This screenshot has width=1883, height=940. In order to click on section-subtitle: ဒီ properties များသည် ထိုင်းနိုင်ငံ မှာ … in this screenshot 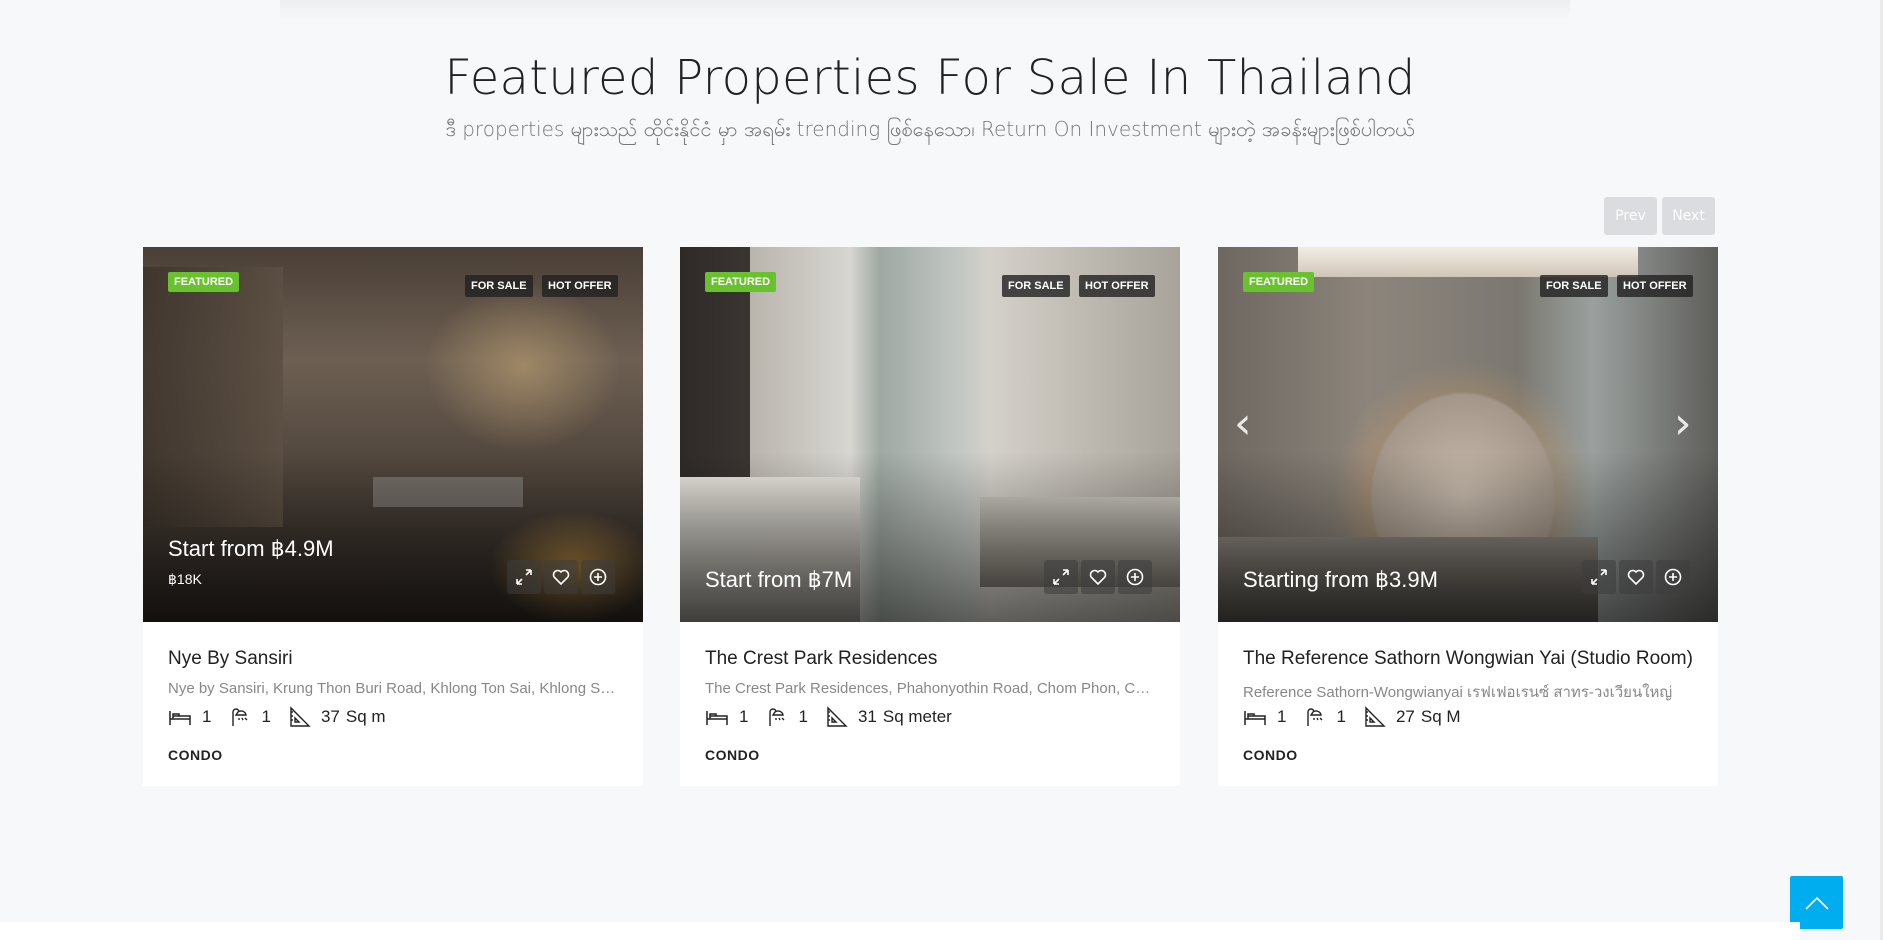, I will do `click(930, 129)`.